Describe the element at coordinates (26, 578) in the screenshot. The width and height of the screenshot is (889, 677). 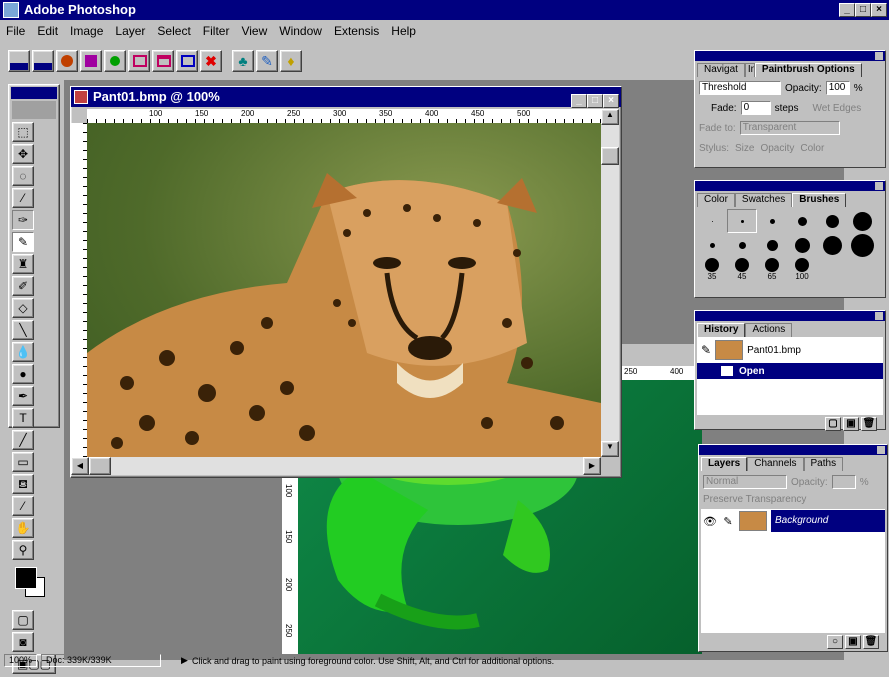
I see `foreground-color-swatch` at that location.